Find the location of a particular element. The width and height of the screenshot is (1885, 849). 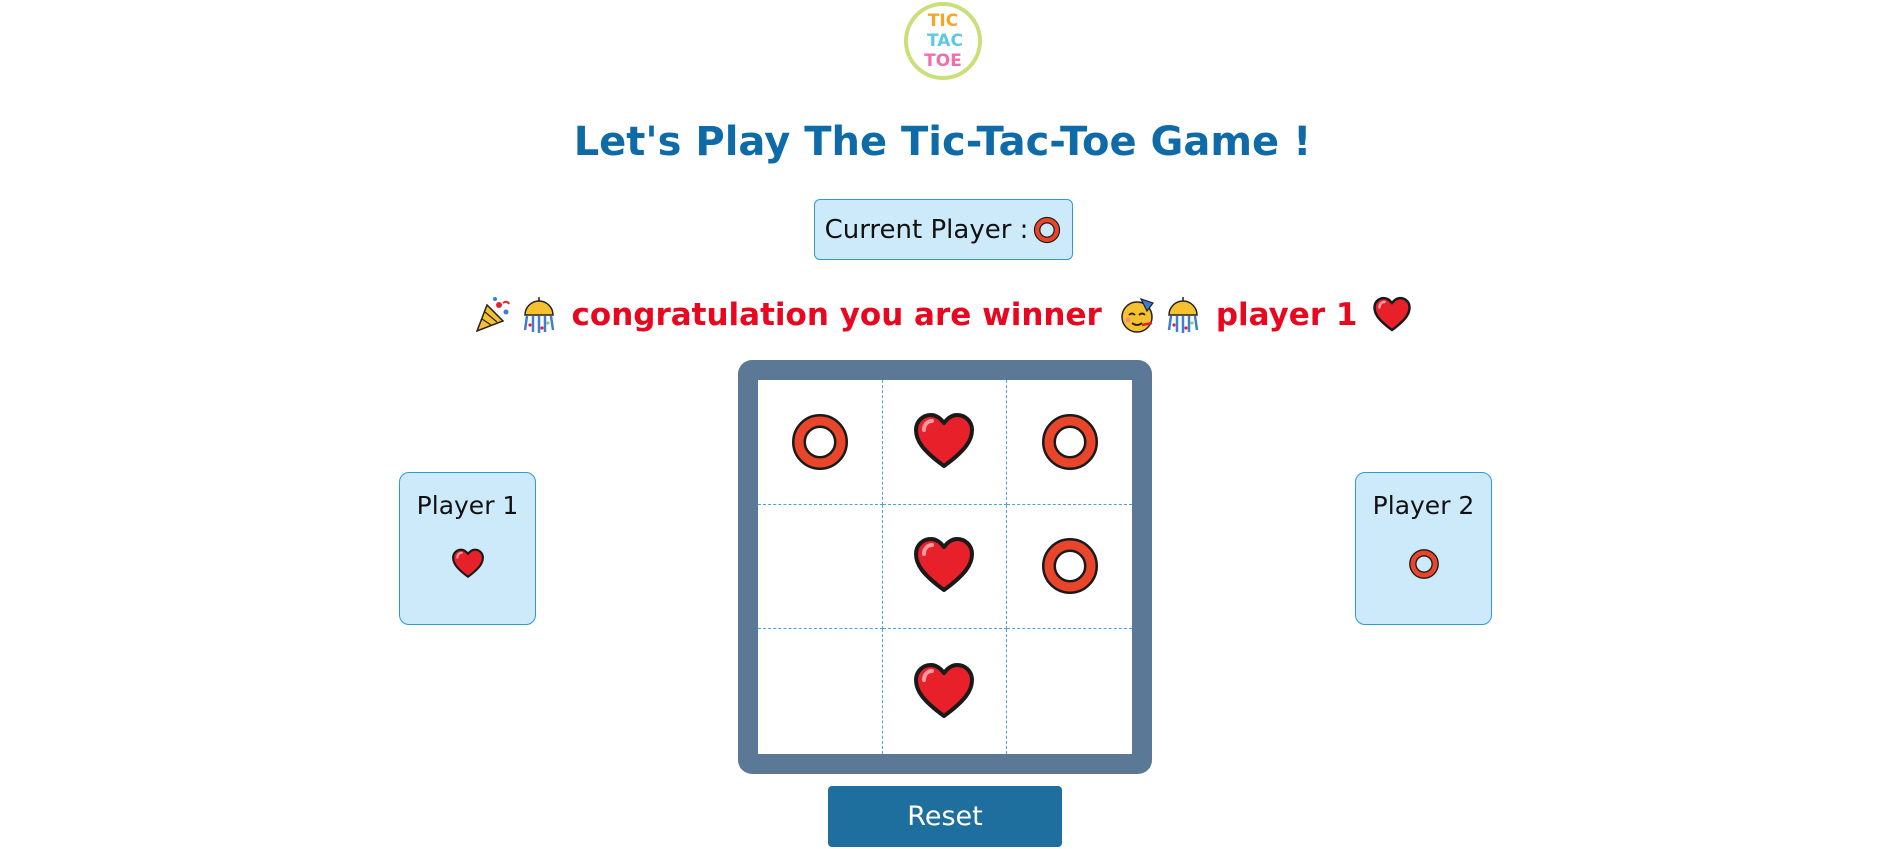

party-popper-icon is located at coordinates (492, 315).